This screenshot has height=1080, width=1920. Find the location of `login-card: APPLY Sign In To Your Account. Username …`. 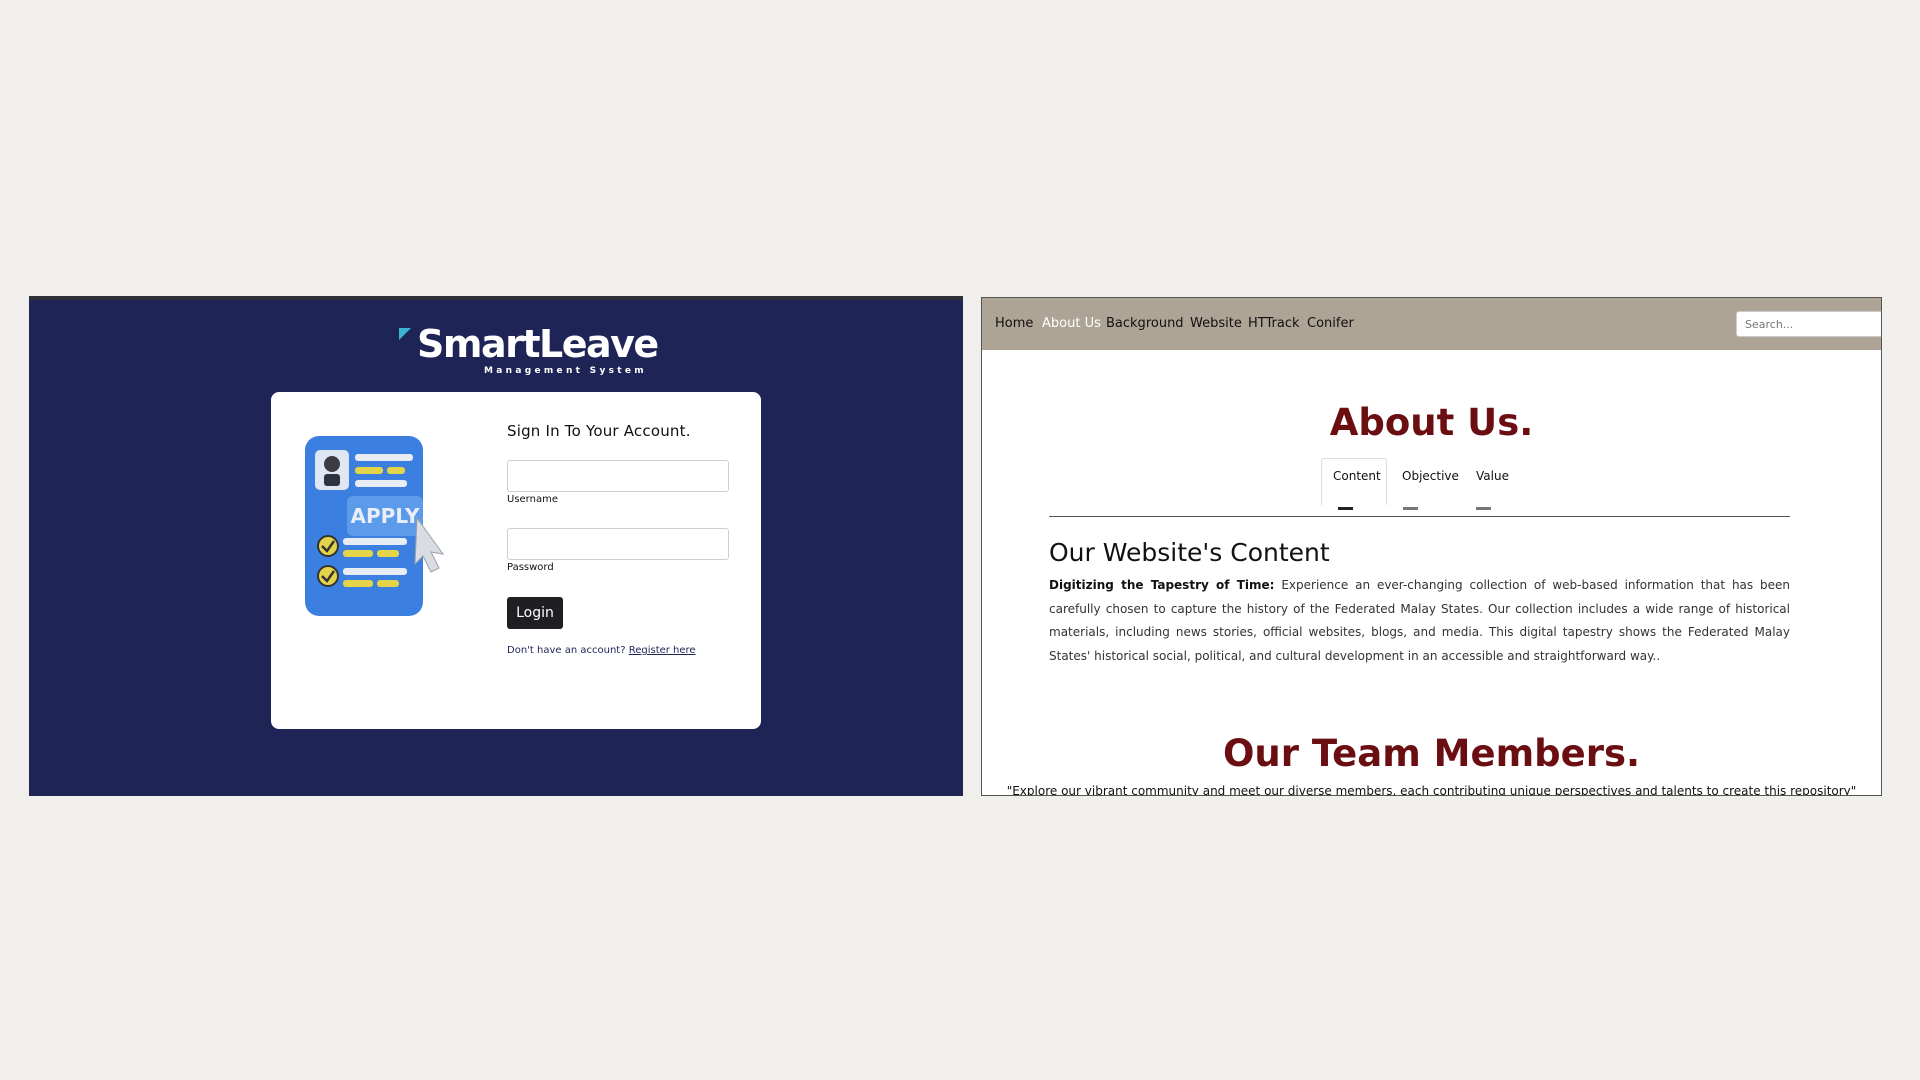

login-card: APPLY Sign In To Your Account. Username … is located at coordinates (516, 560).